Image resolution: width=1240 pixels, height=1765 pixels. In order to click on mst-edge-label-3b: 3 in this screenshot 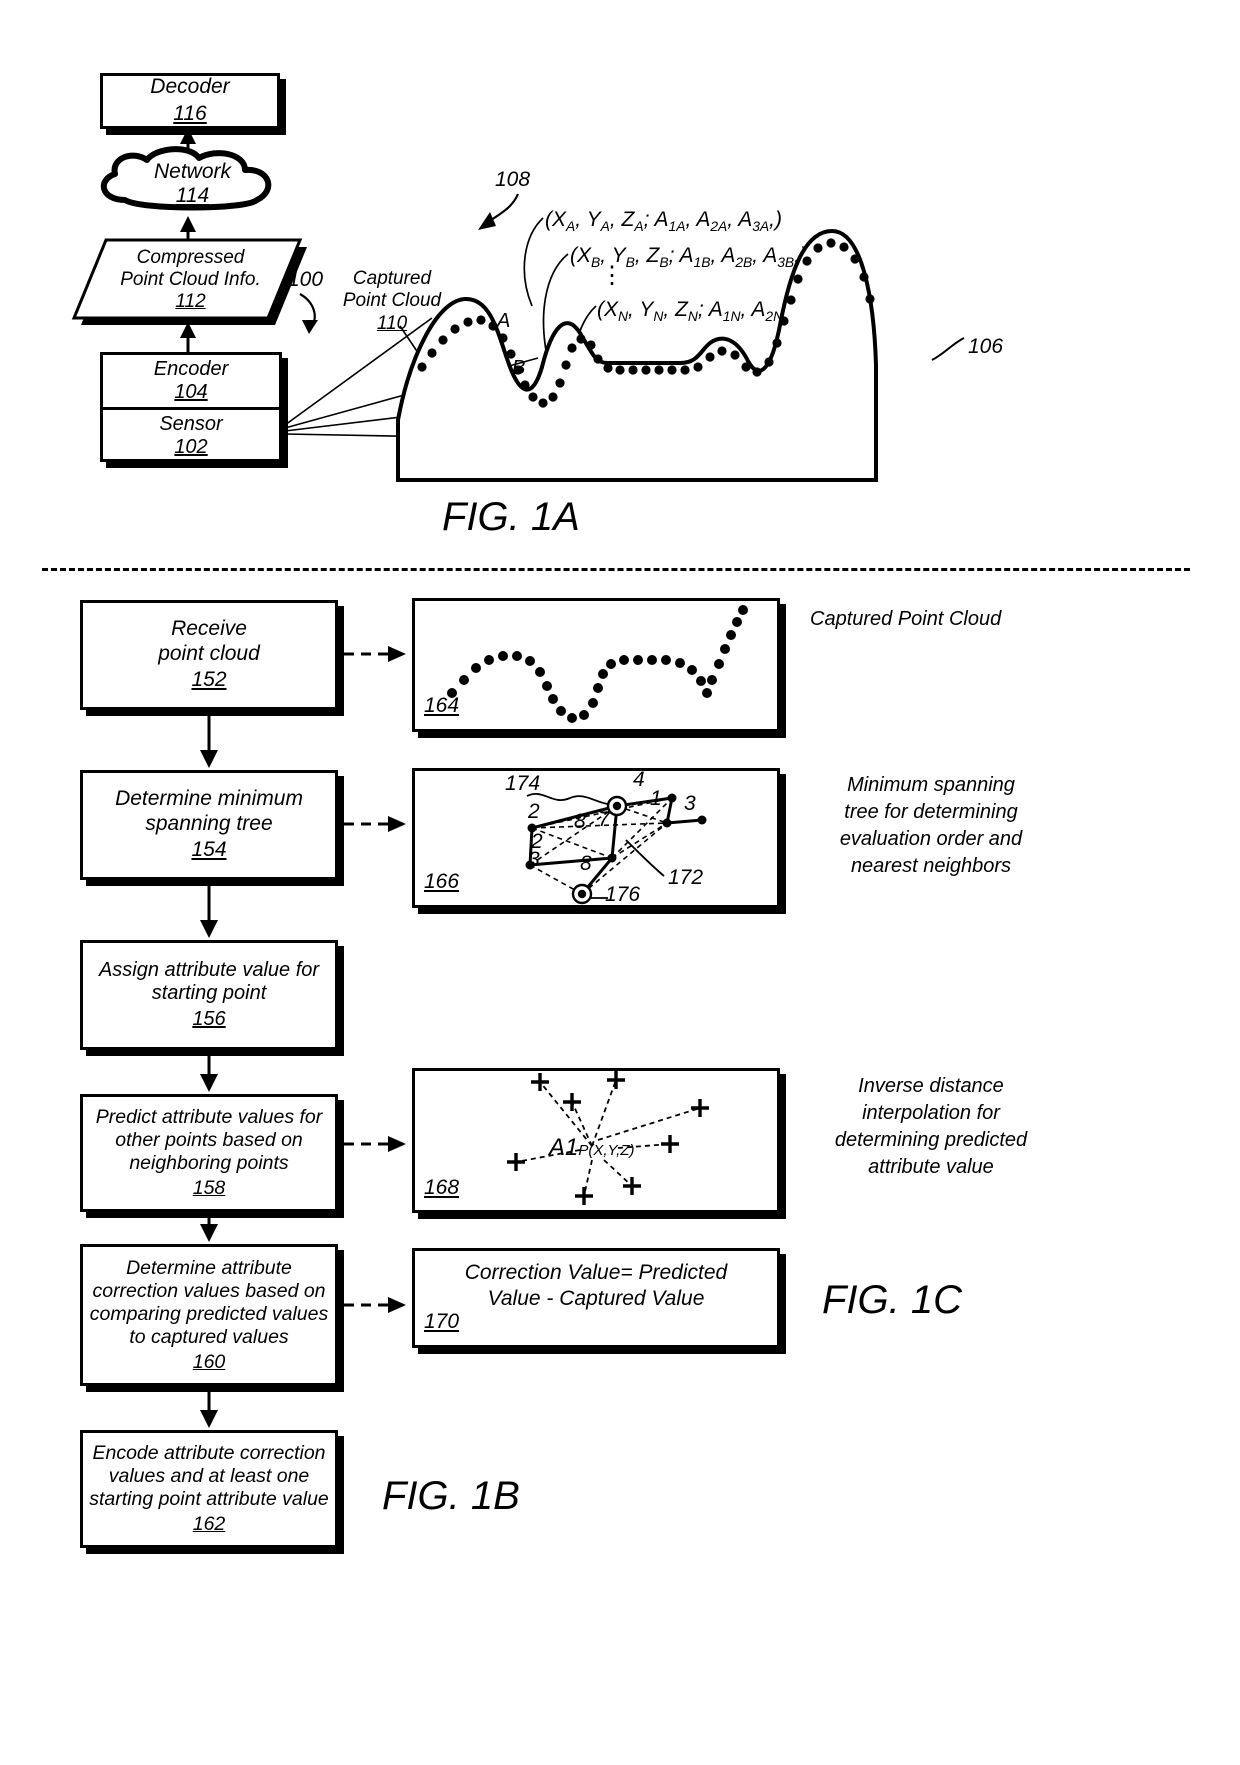, I will do `click(534, 859)`.